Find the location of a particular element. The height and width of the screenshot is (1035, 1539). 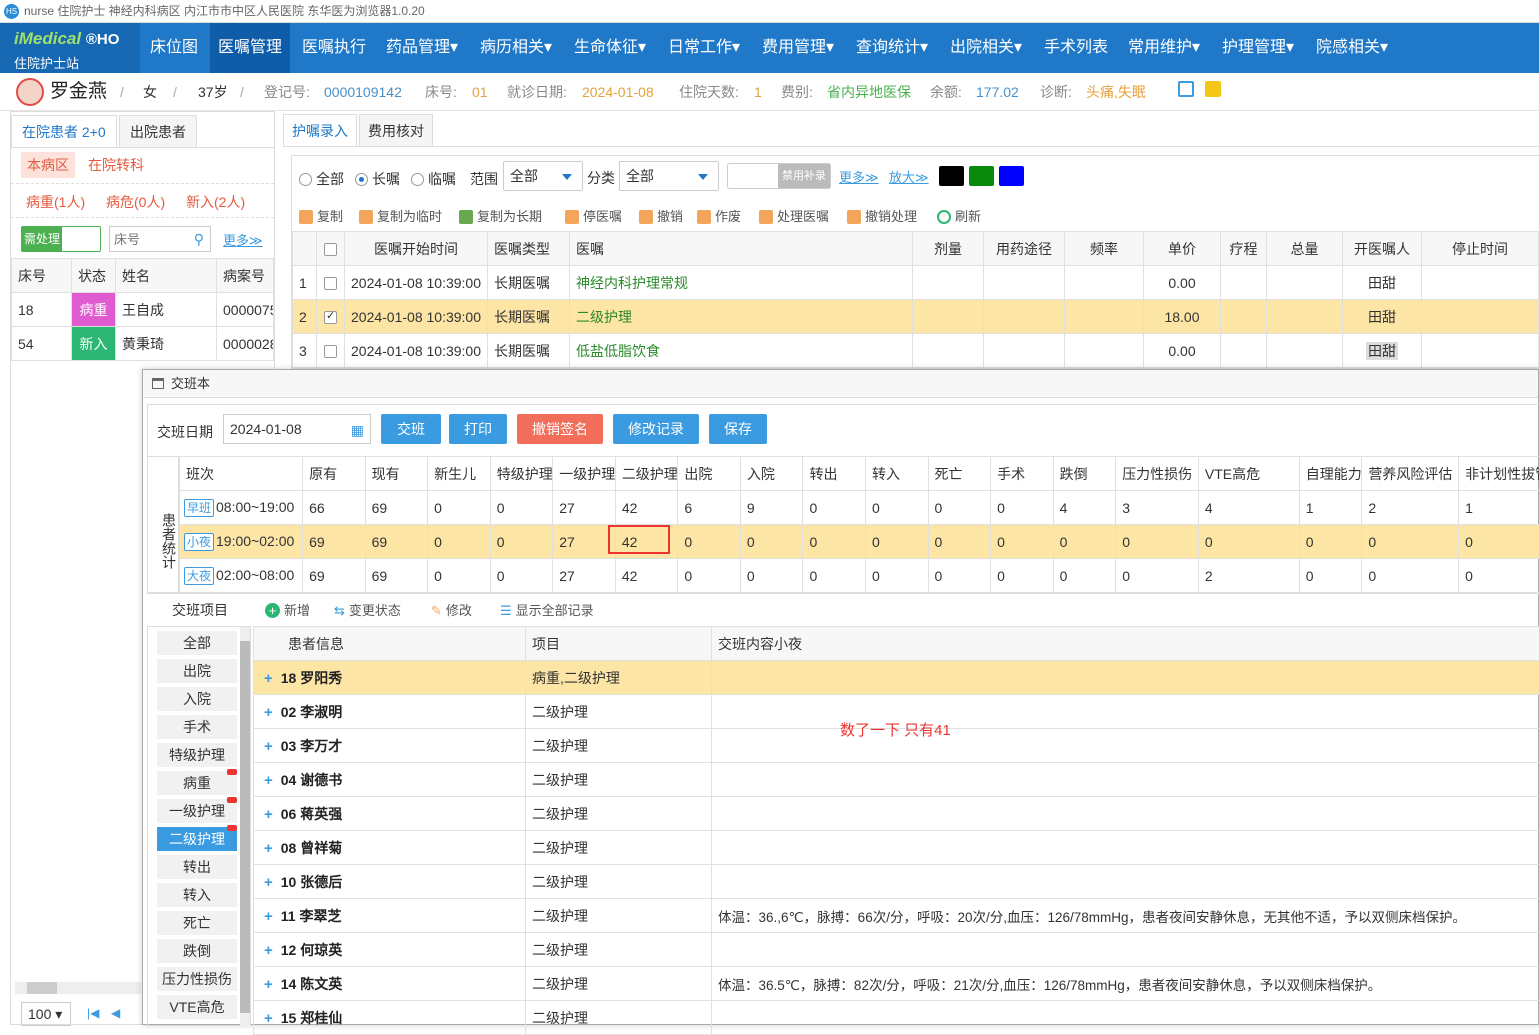

nav-item-7: 费用管理▾ is located at coordinates (798, 48).